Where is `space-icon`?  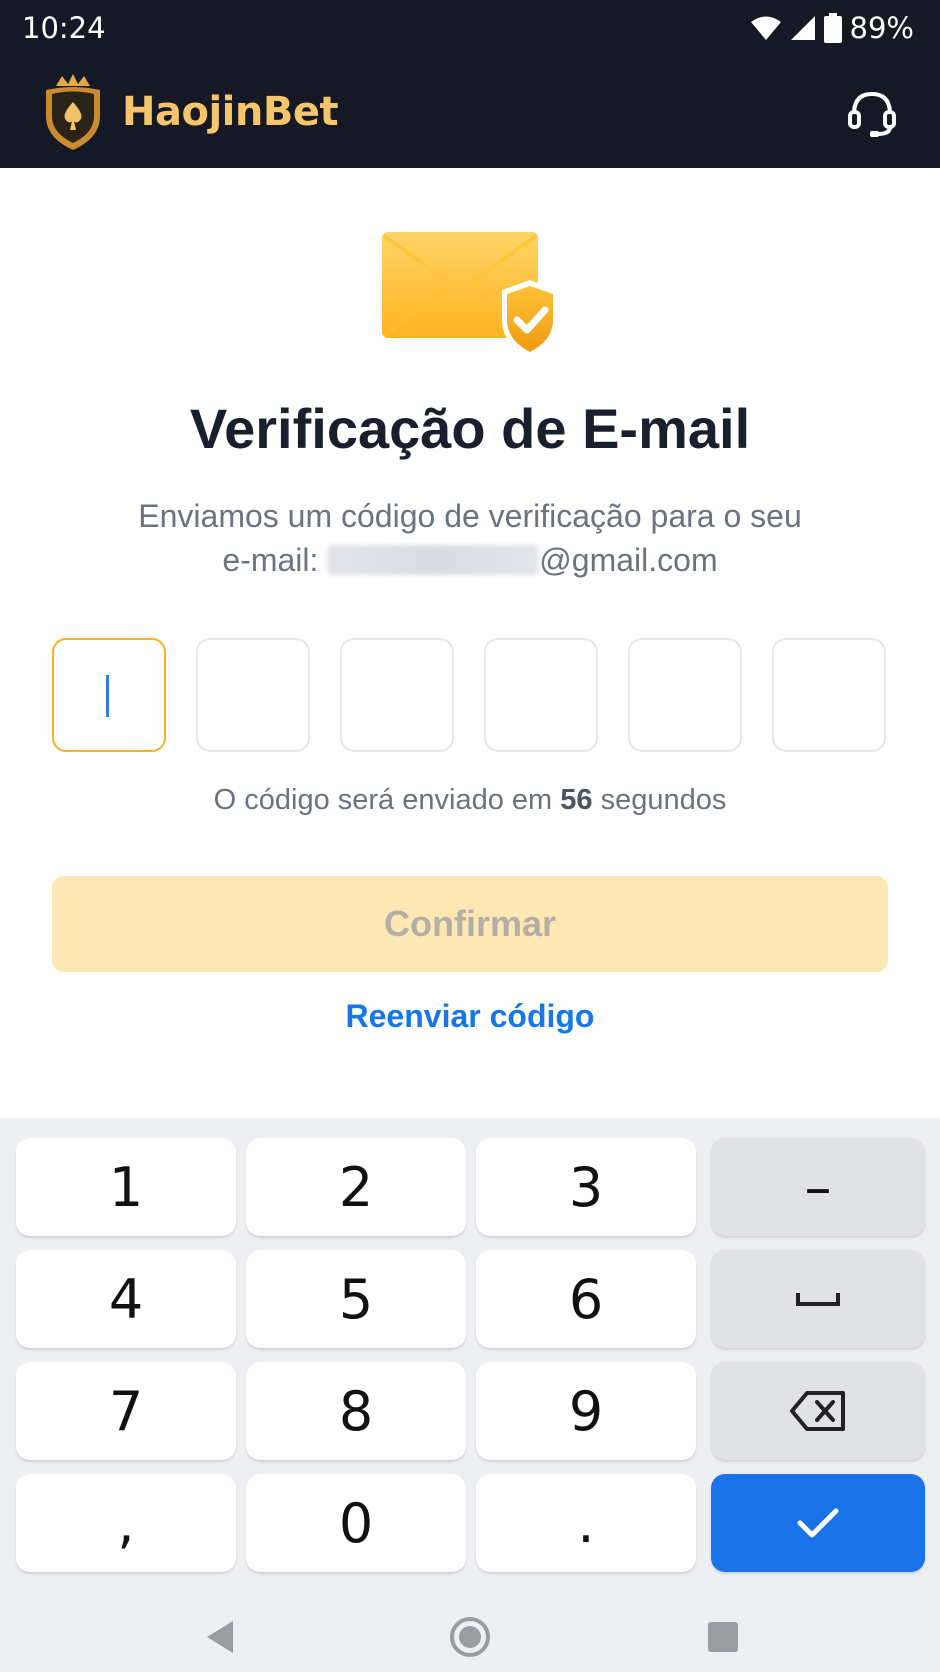
space-icon is located at coordinates (818, 1299).